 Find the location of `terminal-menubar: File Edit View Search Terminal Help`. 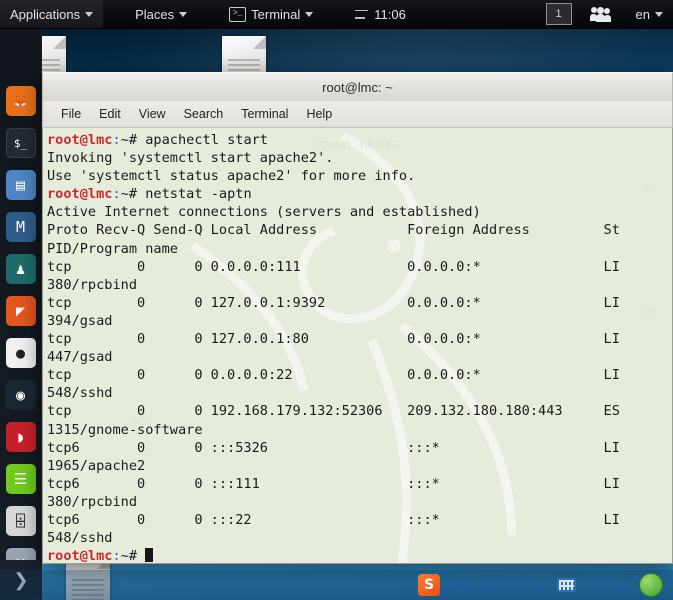

terminal-menubar: File Edit View Search Terminal Help is located at coordinates (357, 114).